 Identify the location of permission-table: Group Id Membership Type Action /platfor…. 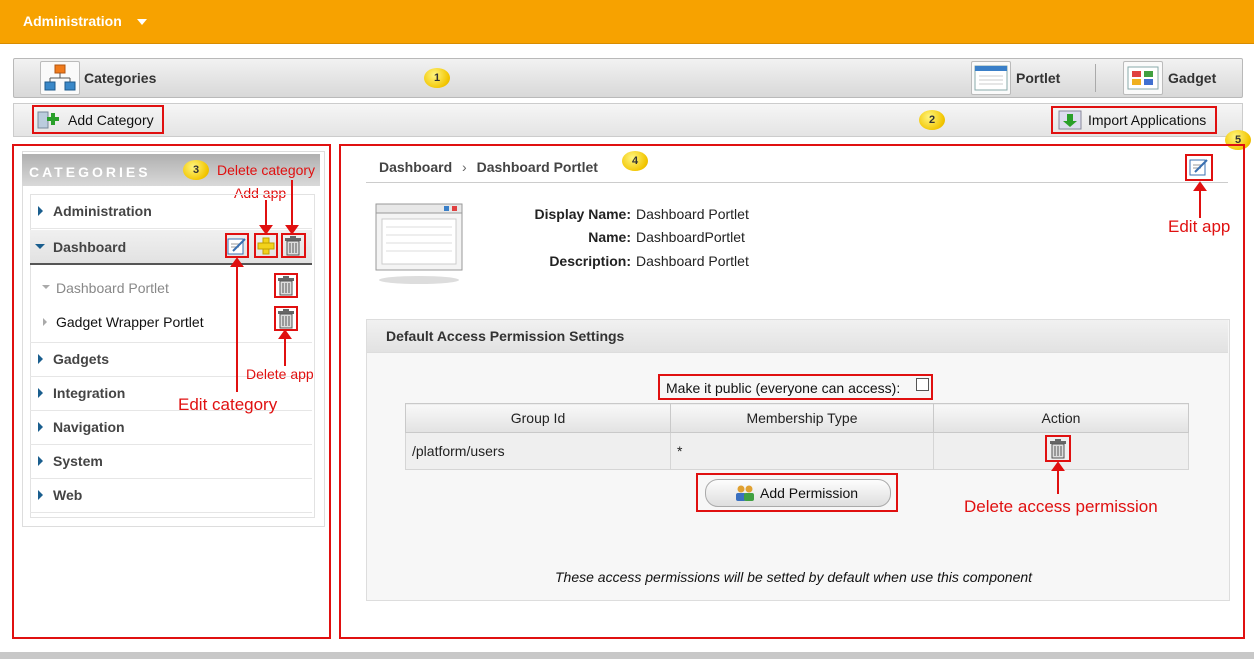
(797, 436).